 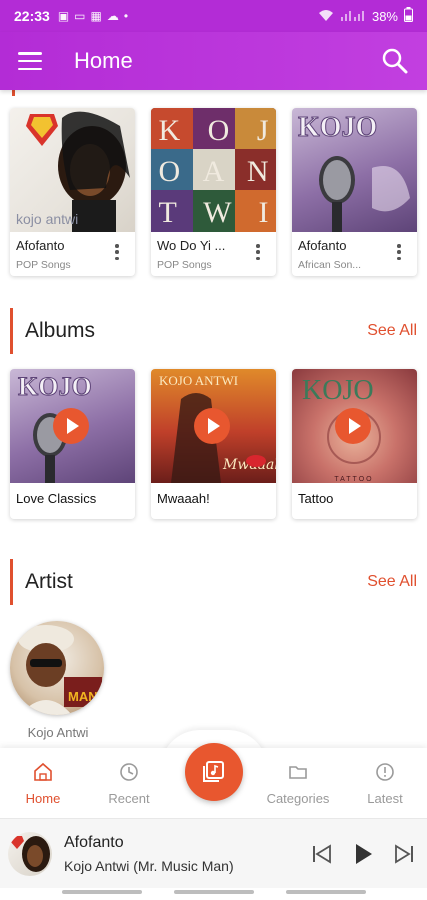 I want to click on song-cover-art: kojo antwi, so click(x=72, y=170).